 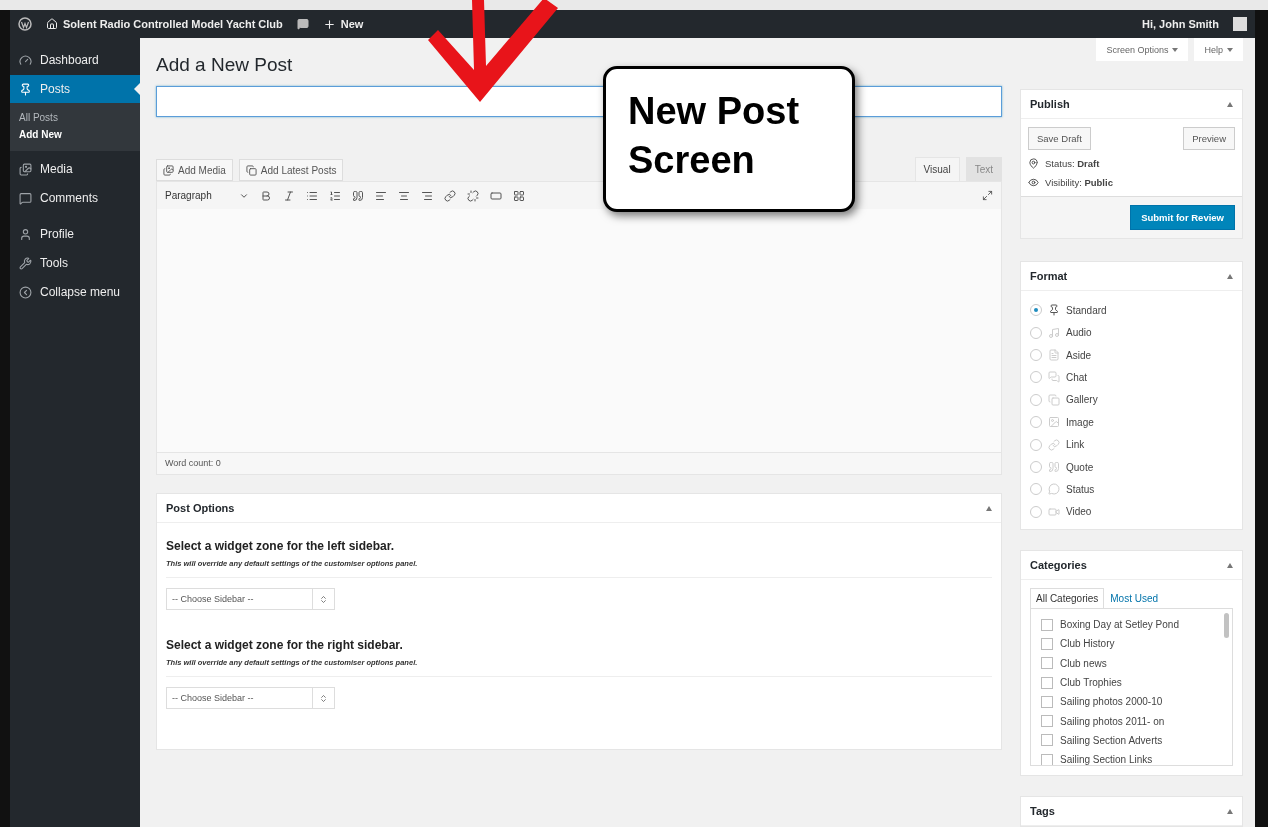 What do you see at coordinates (1054, 332) in the screenshot?
I see `audio-format-icon` at bounding box center [1054, 332].